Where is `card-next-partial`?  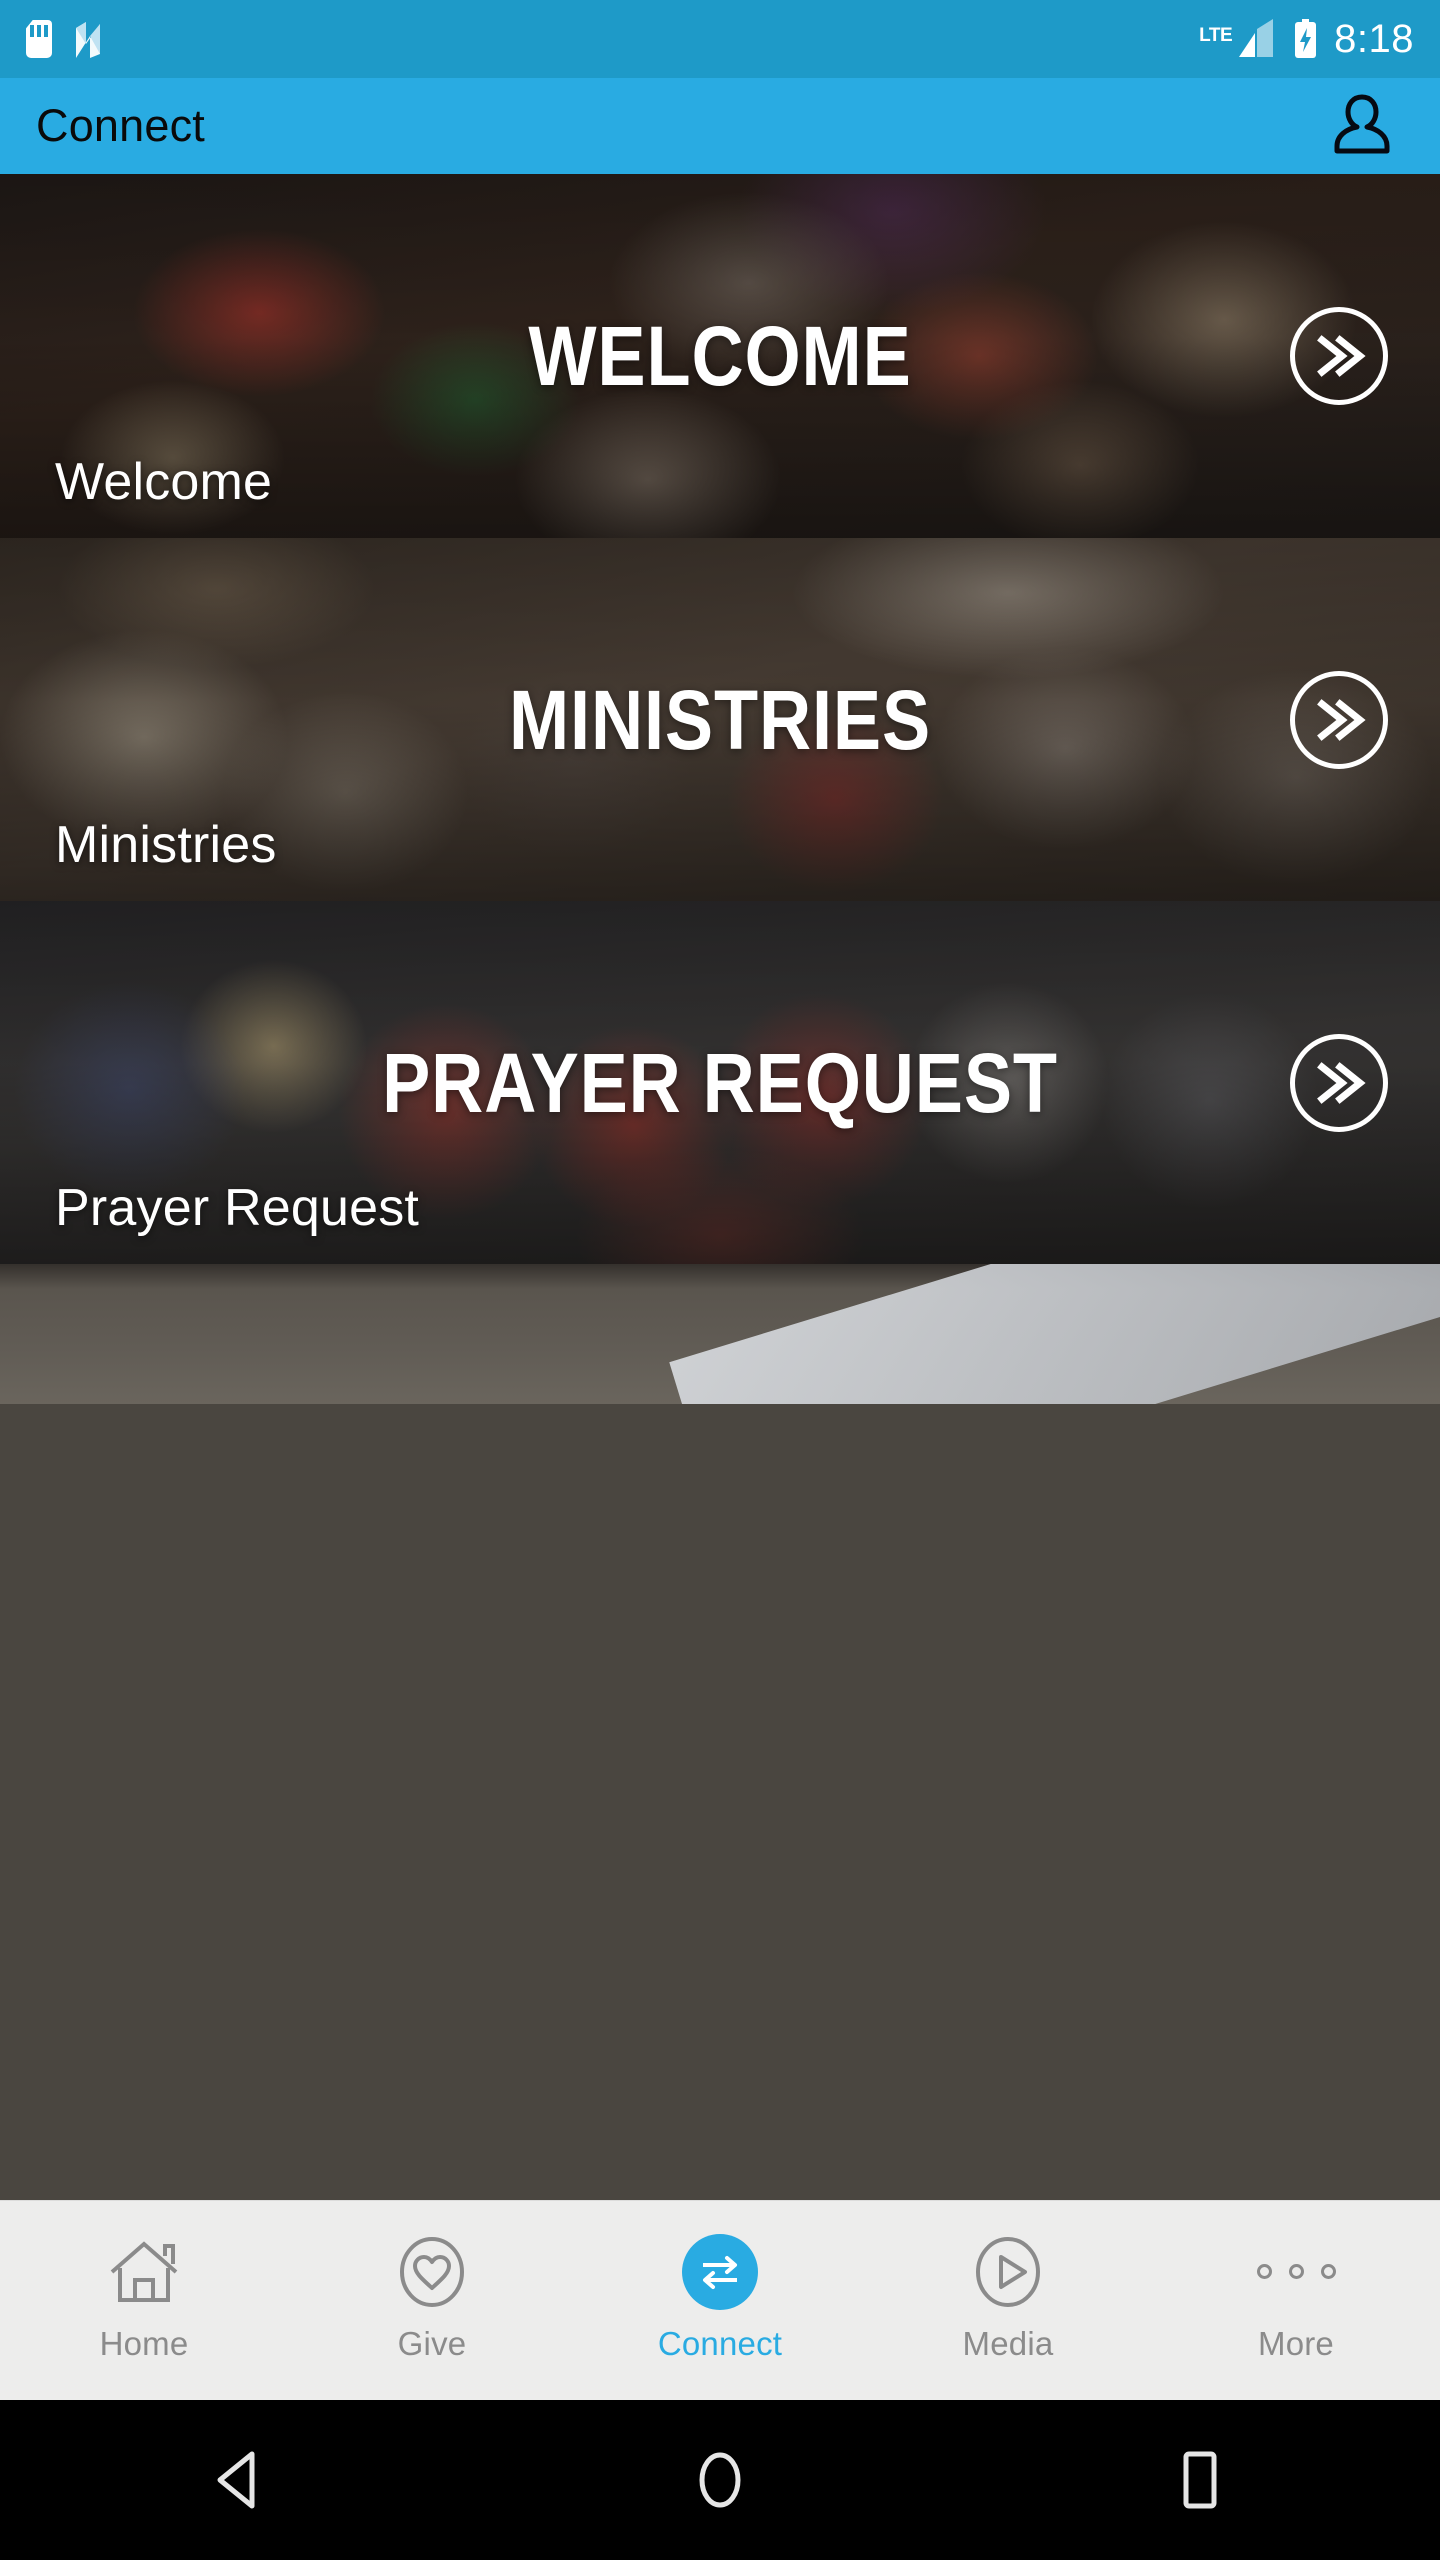
card-next-partial is located at coordinates (720, 1334).